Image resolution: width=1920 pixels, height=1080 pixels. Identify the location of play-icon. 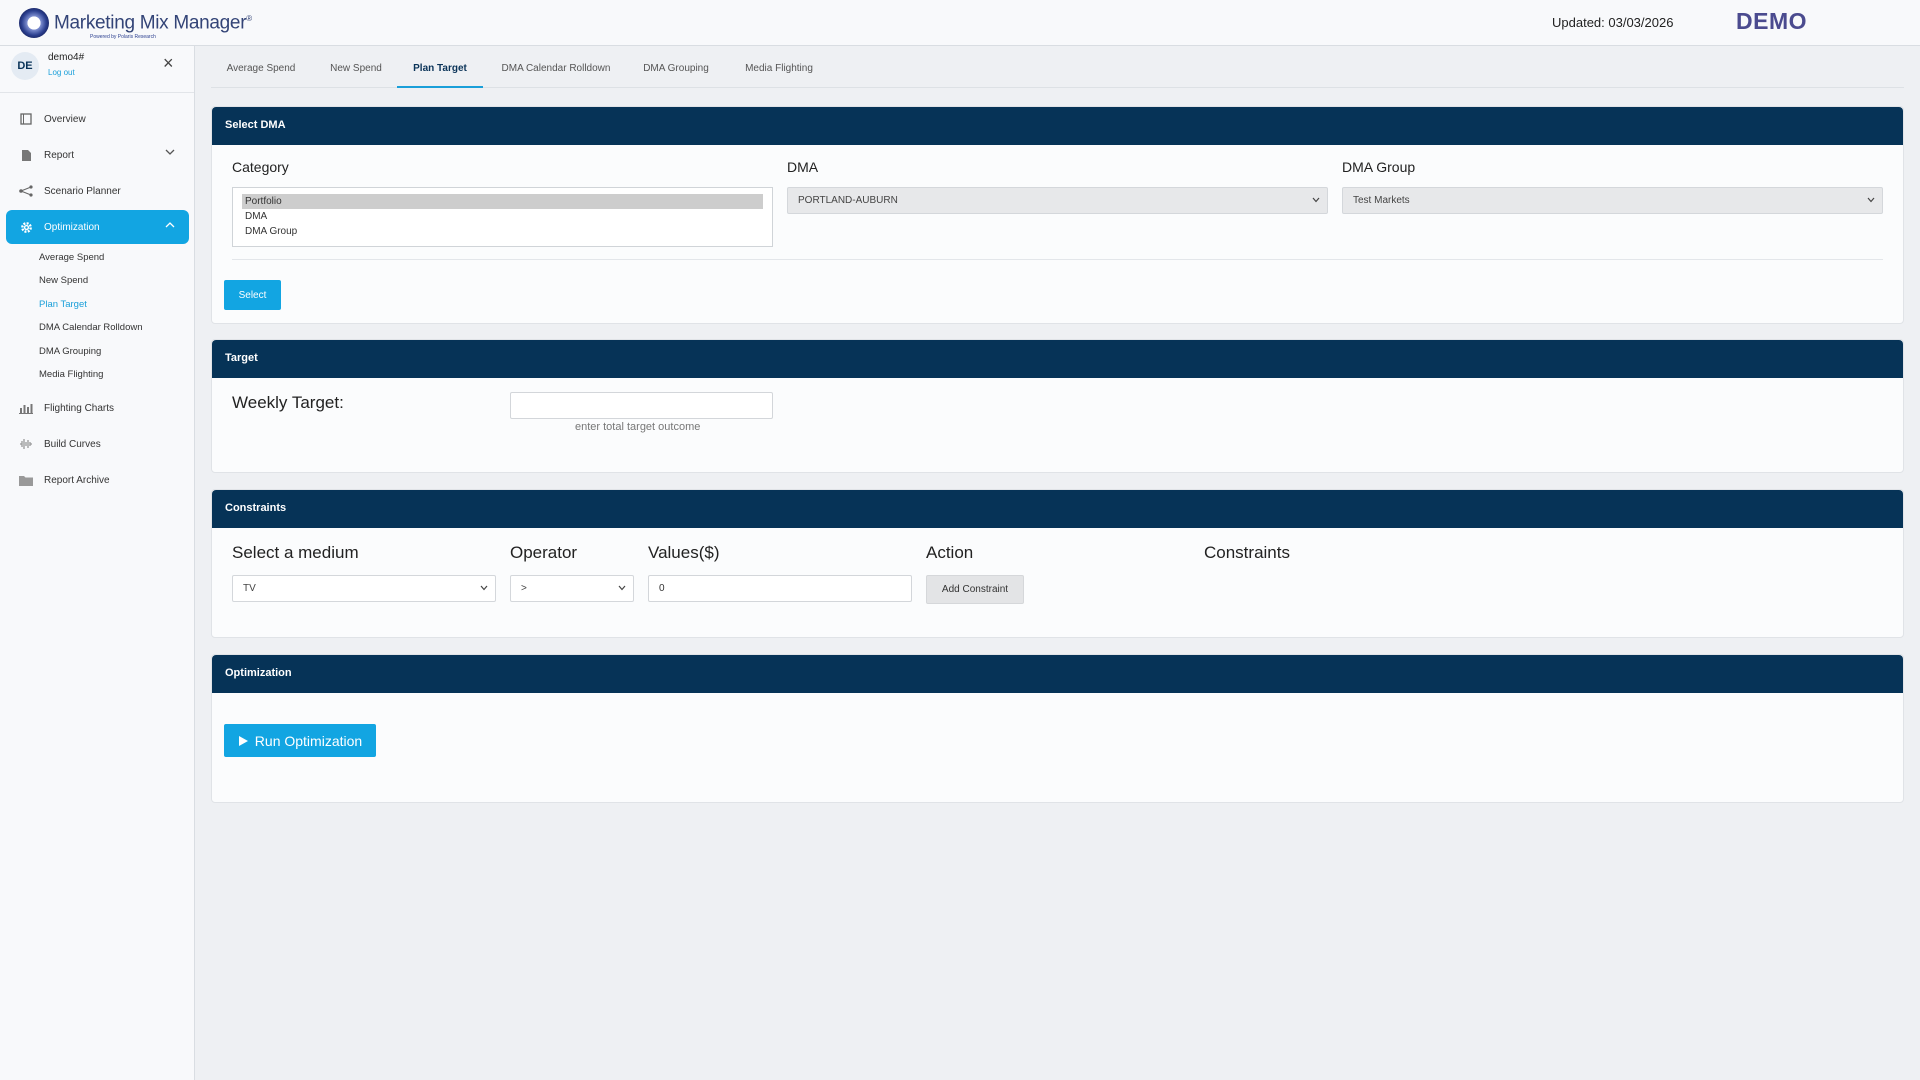
(243, 741).